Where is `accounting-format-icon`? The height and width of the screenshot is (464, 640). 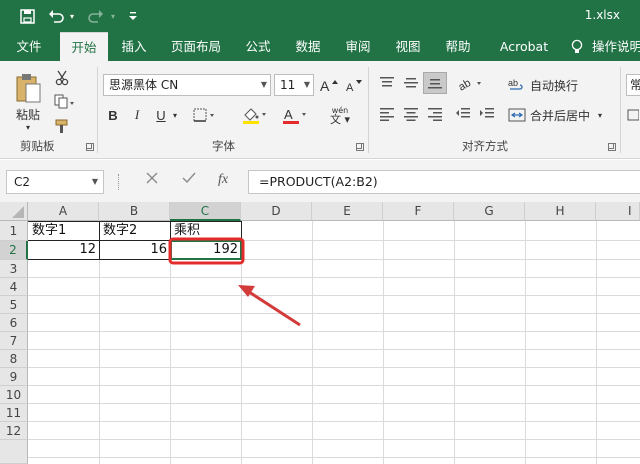 accounting-format-icon is located at coordinates (633, 115).